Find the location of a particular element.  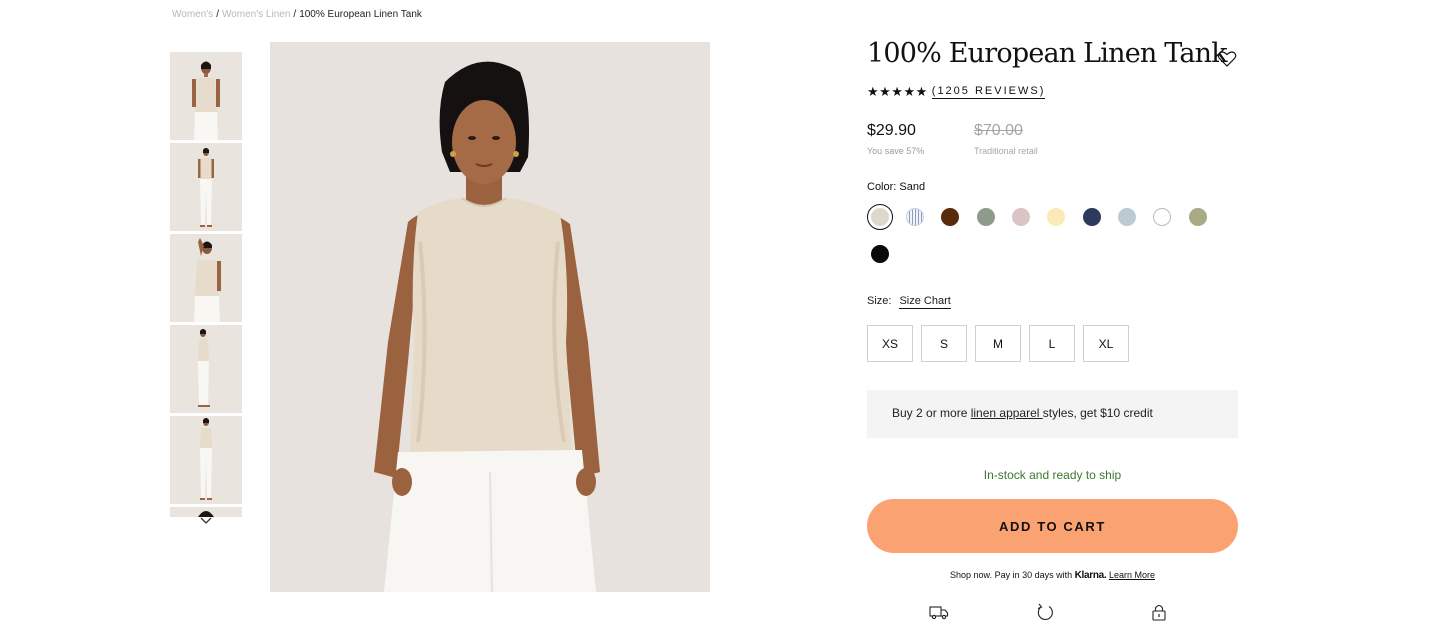

chevron-down-icon is located at coordinates (206, 521).